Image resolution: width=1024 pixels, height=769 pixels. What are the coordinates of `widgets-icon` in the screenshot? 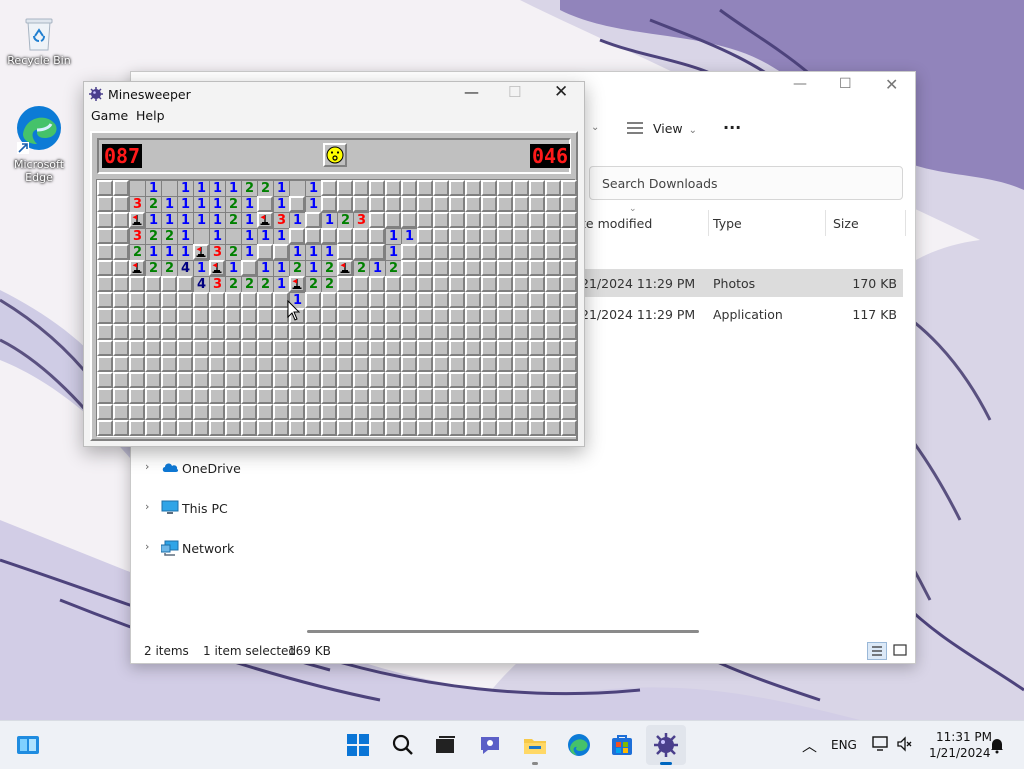 It's located at (28, 745).